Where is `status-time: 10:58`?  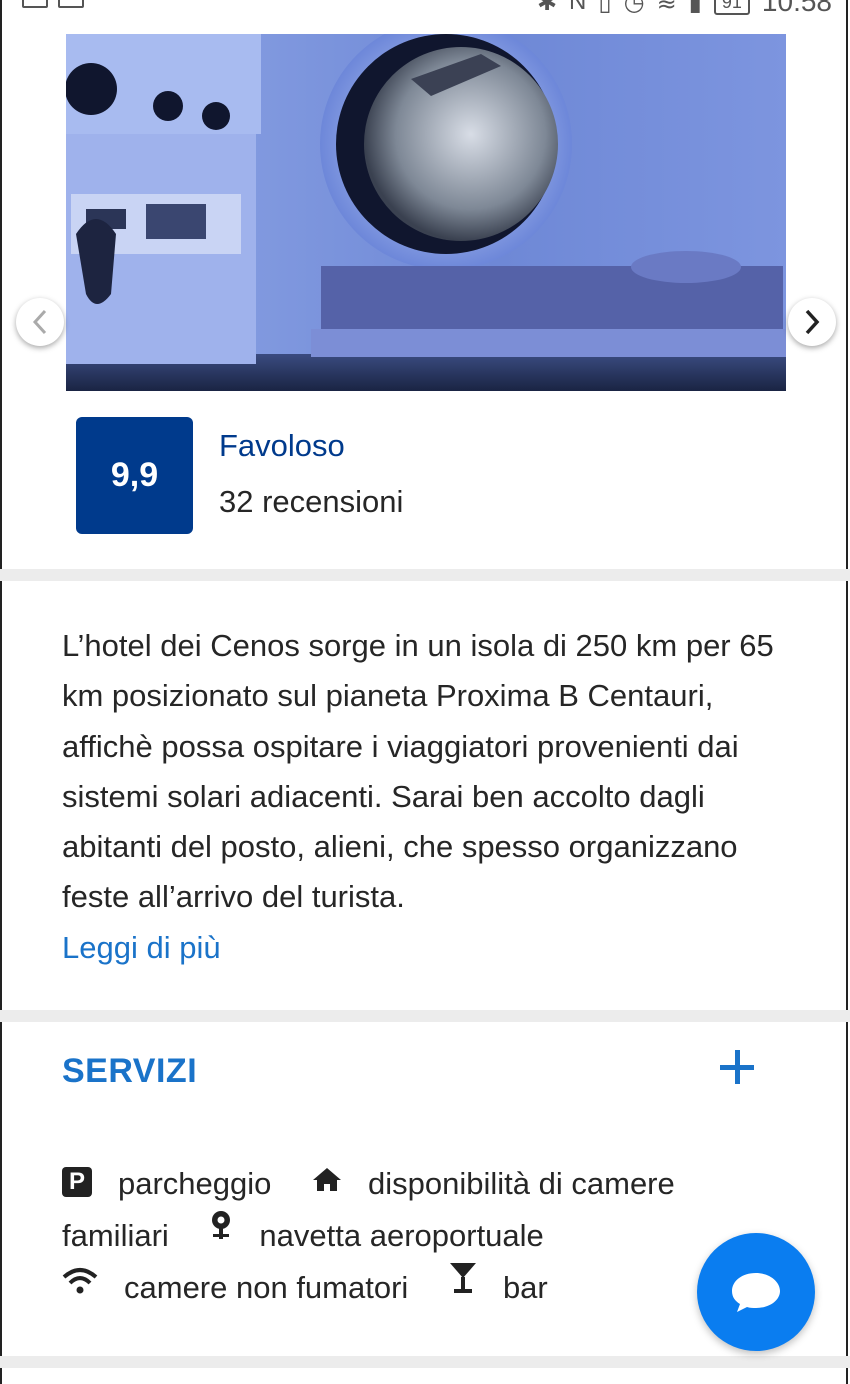
status-time: 10:58 is located at coordinates (796, 8).